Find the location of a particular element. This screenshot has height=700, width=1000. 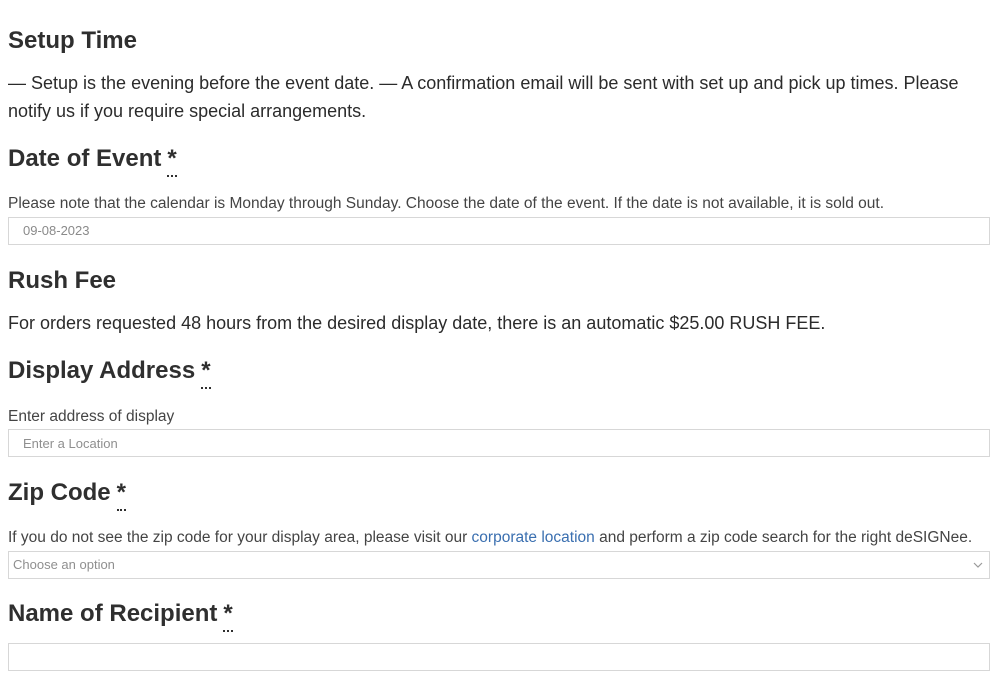

display-address-description: Enter address of display is located at coordinates (91, 416).